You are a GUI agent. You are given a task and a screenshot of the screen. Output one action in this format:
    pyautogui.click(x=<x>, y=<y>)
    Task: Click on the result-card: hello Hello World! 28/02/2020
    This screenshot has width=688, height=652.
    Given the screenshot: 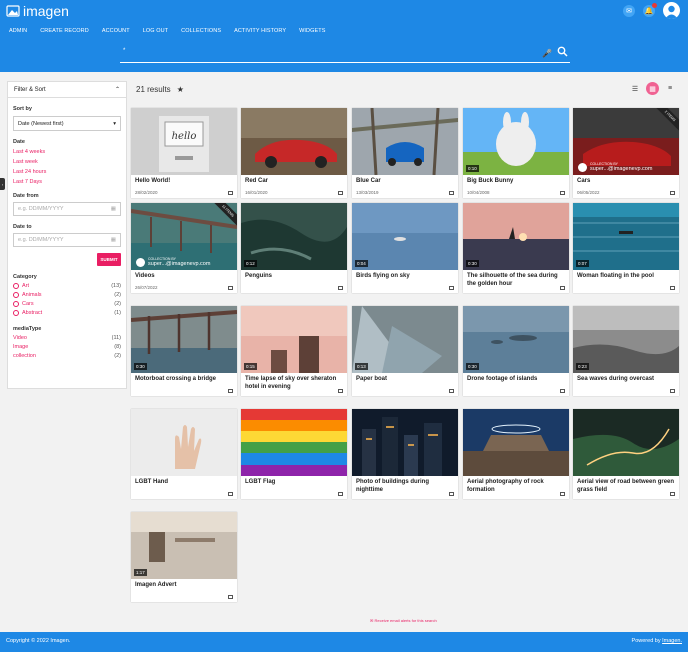 What is the action you would take?
    pyautogui.click(x=184, y=153)
    